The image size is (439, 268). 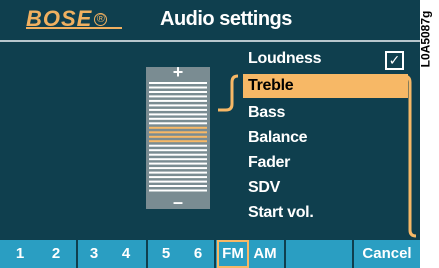 I want to click on slider-track, so click(x=178, y=137).